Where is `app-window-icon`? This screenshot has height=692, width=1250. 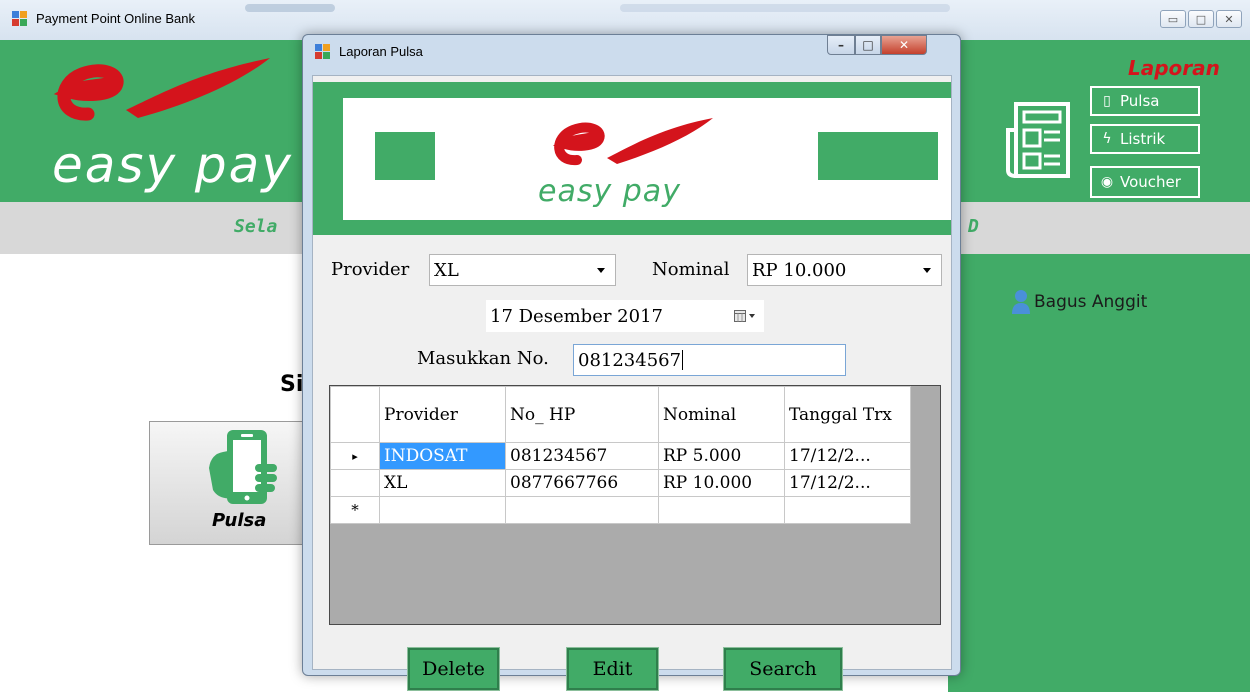
app-window-icon is located at coordinates (20, 19).